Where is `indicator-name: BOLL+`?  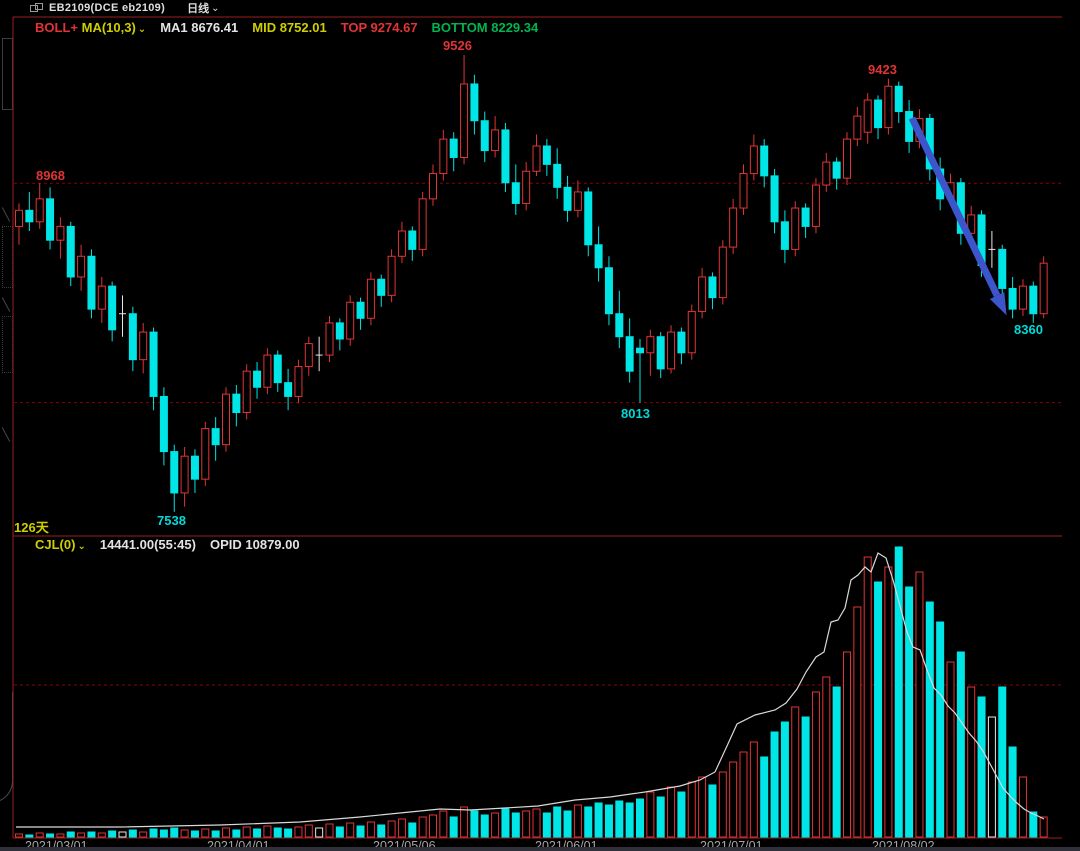
indicator-name: BOLL+ is located at coordinates (56, 27).